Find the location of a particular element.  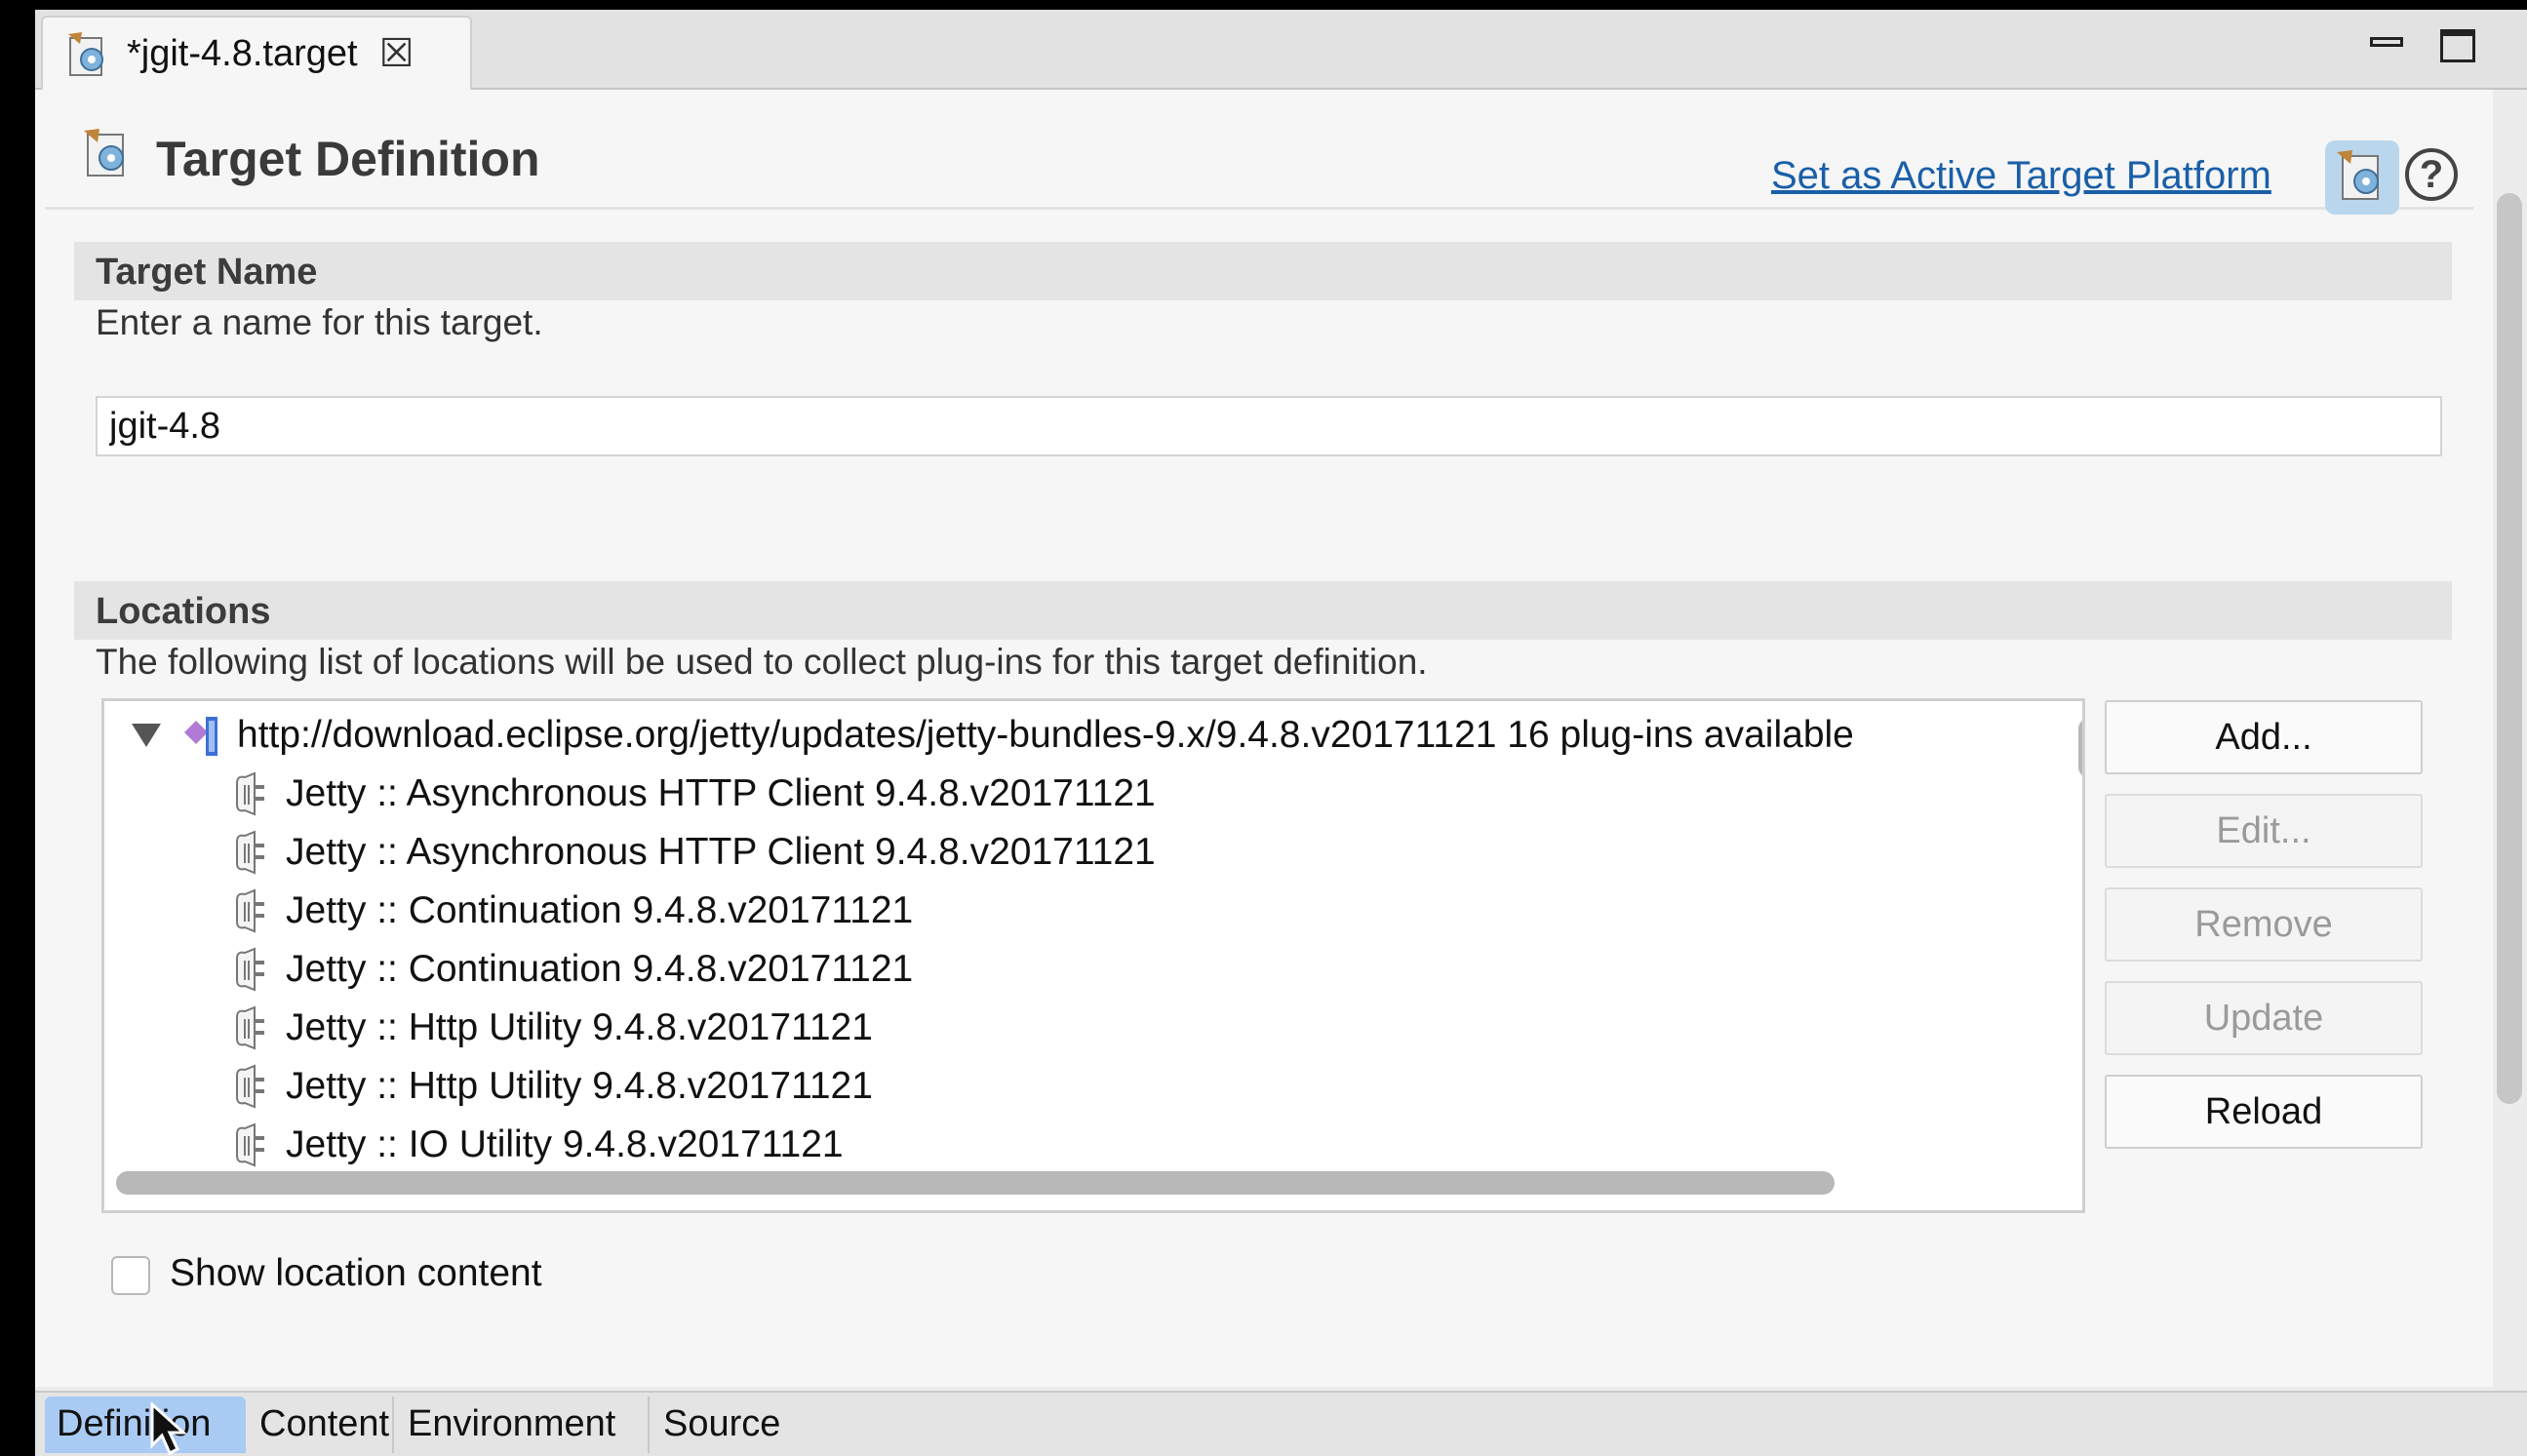

editor-tab-bar: *jgit-4.8.target ☒ is located at coordinates (1281, 50).